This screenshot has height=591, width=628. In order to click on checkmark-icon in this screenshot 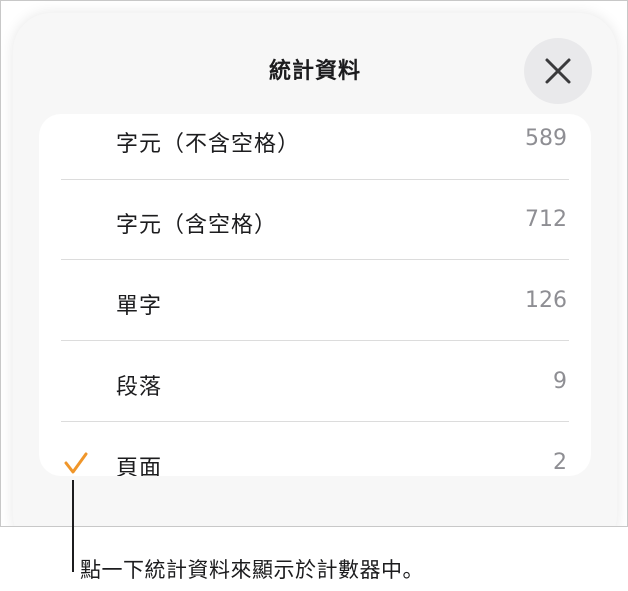, I will do `click(76, 463)`.